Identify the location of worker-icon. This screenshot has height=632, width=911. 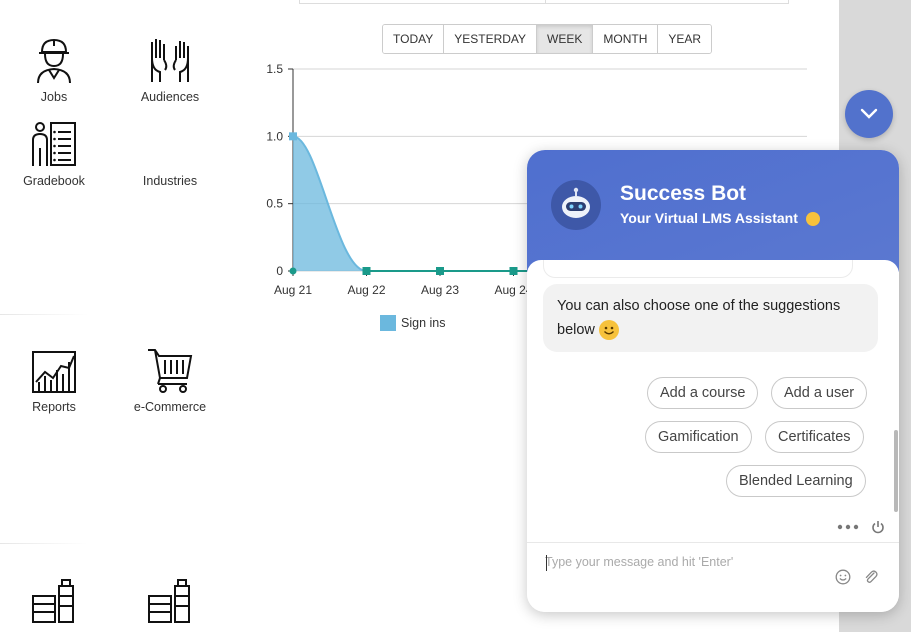
(54, 61).